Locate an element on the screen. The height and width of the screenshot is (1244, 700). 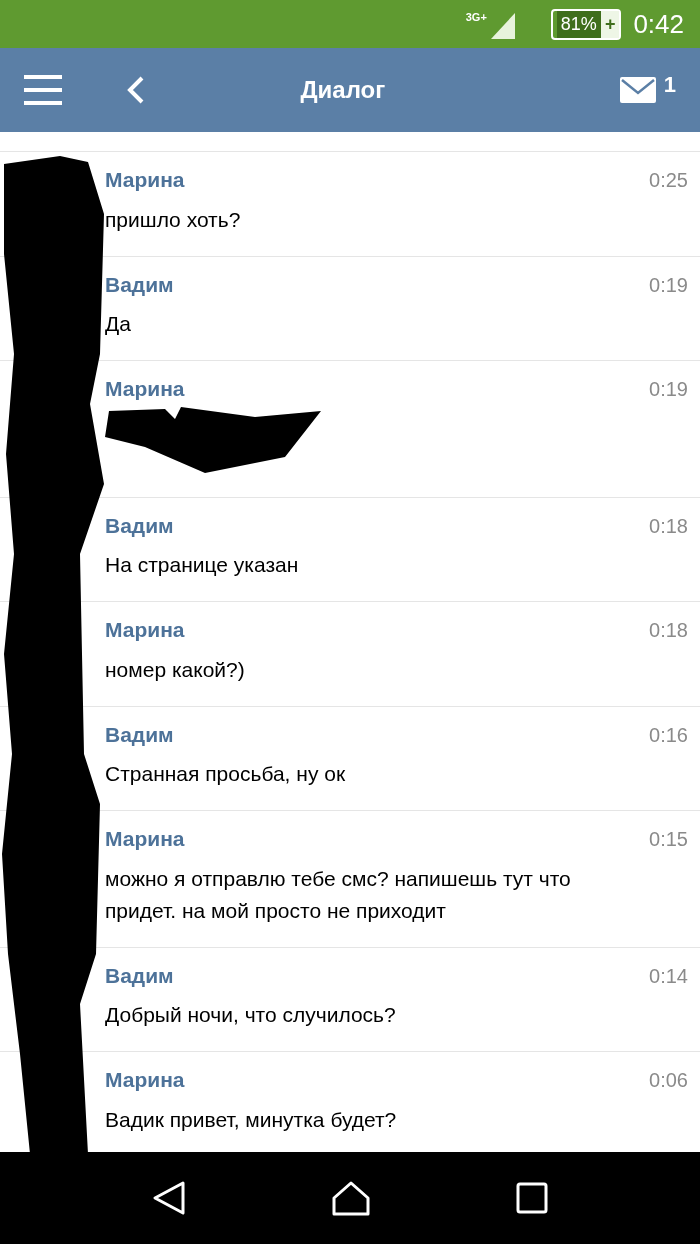
message-text: можно я отправлю тебе смс? напишешь тут что придет. на мой просто не приходит is located at coordinates (338, 894).